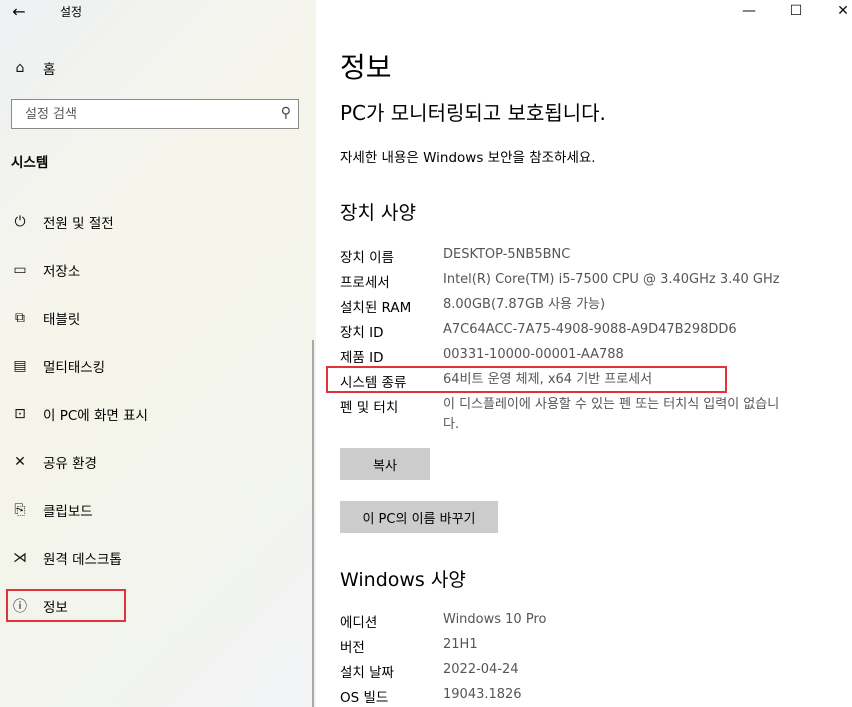 The height and width of the screenshot is (707, 852). I want to click on sidebar-item-tablet: ⧉ 태블릿, so click(158, 318).